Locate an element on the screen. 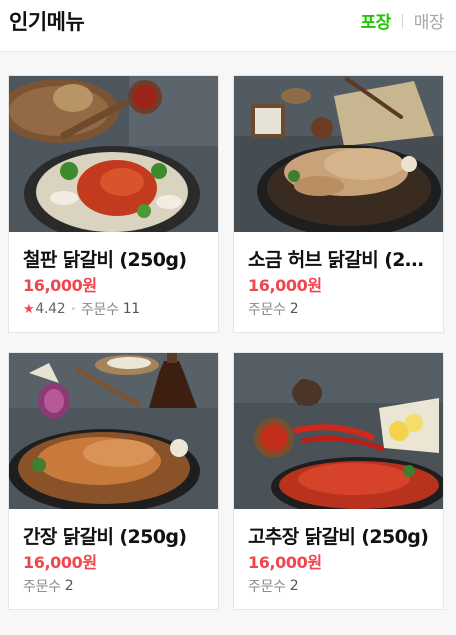 This screenshot has width=456, height=635. tab-dine-in: 매장 is located at coordinates (429, 20).